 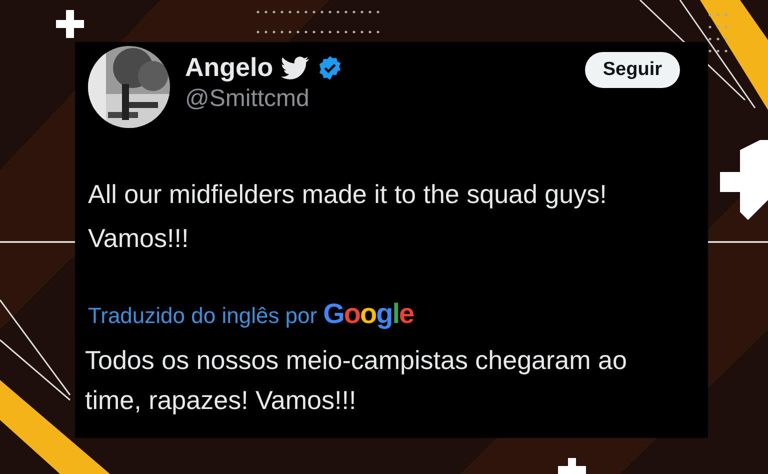 I want to click on translated-text: Todos os nossos meio-campistas chegaram ao time, rapazes! Vamos!!!, so click(x=356, y=380).